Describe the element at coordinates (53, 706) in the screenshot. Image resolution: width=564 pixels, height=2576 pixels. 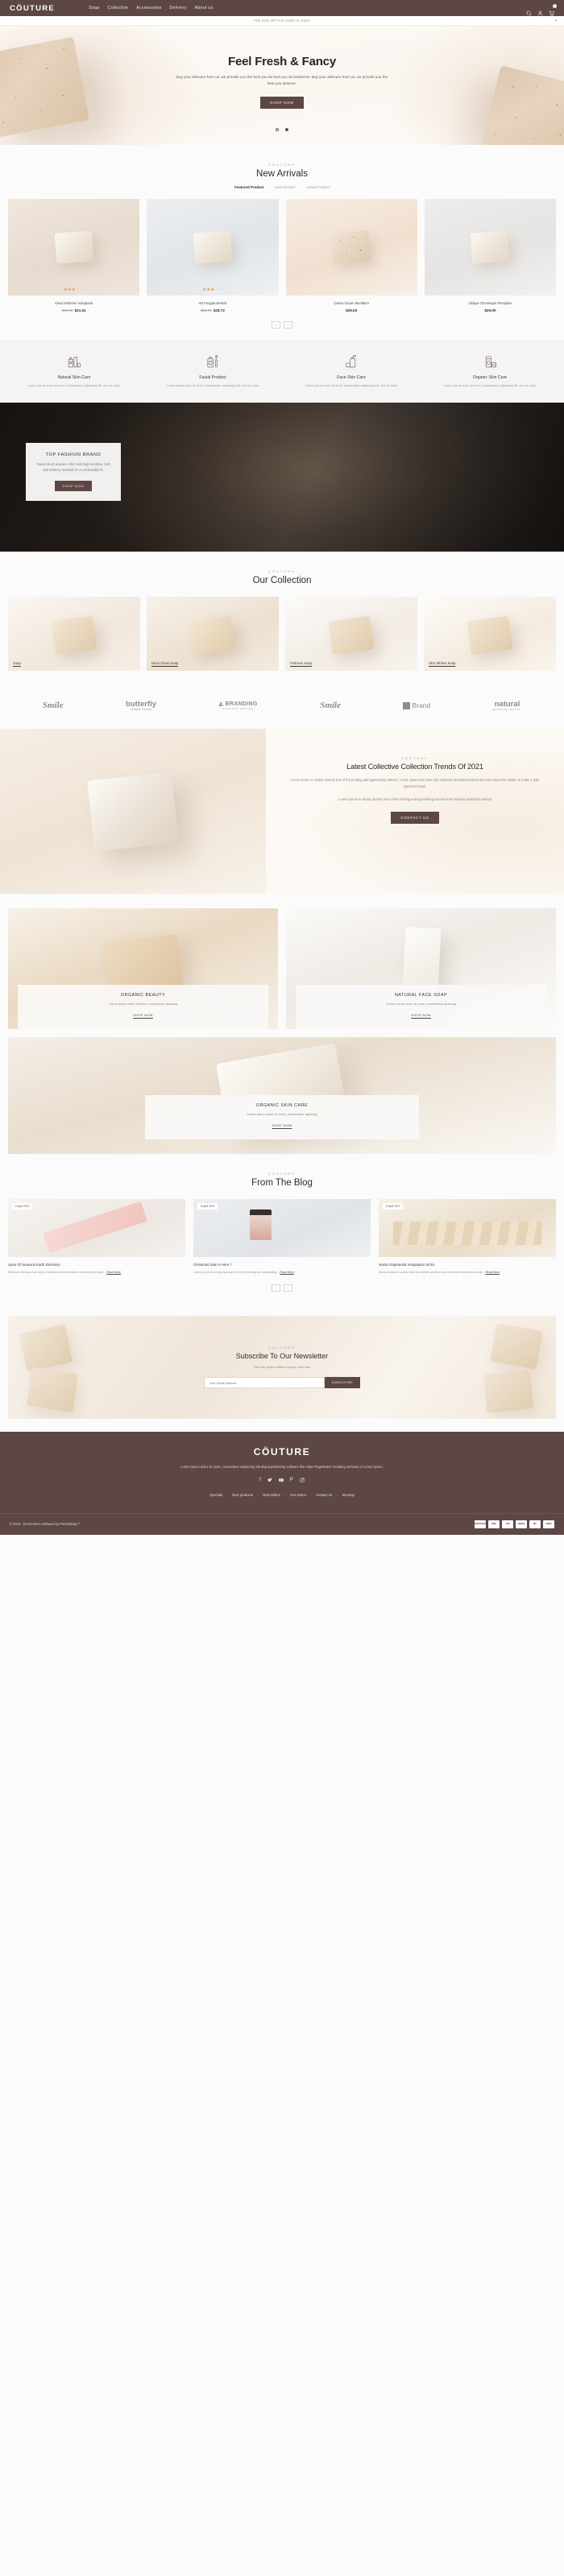
I see `logo-smile-1: Smile` at that location.